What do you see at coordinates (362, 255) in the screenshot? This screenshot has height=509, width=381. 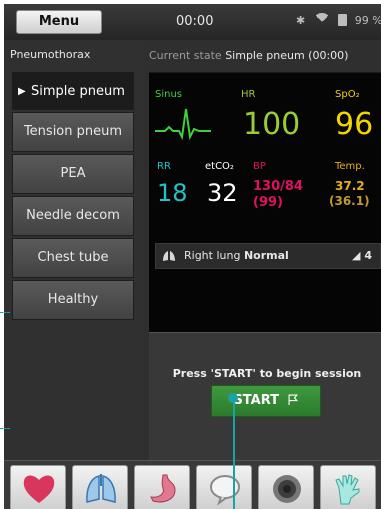 I see `lung-level: ◢ 4` at bounding box center [362, 255].